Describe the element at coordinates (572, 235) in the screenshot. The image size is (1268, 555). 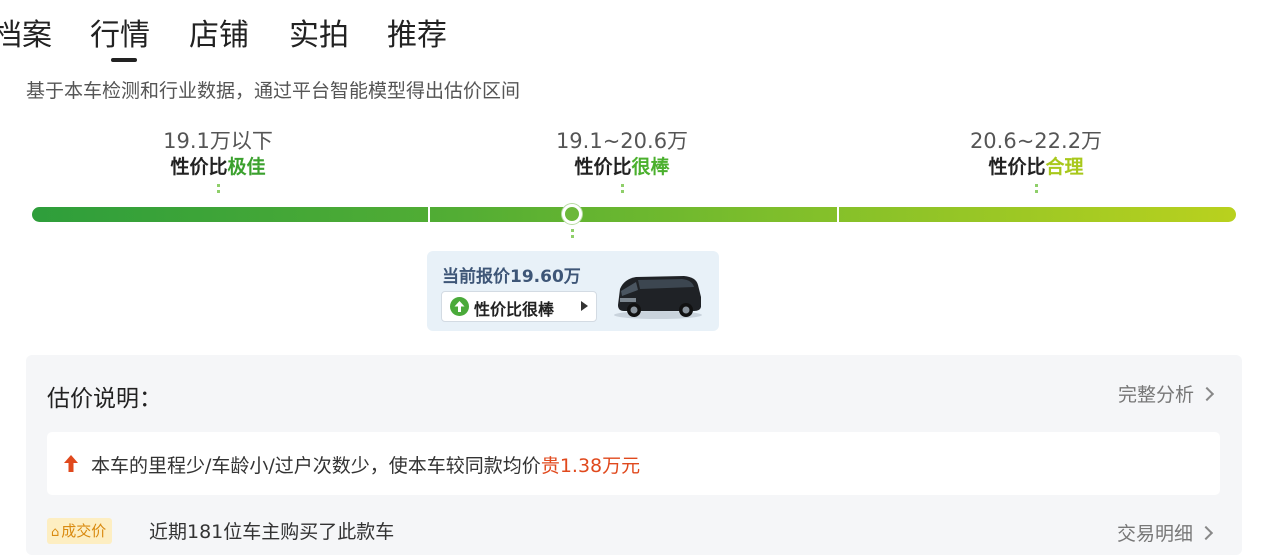
I see `marker-dots` at that location.